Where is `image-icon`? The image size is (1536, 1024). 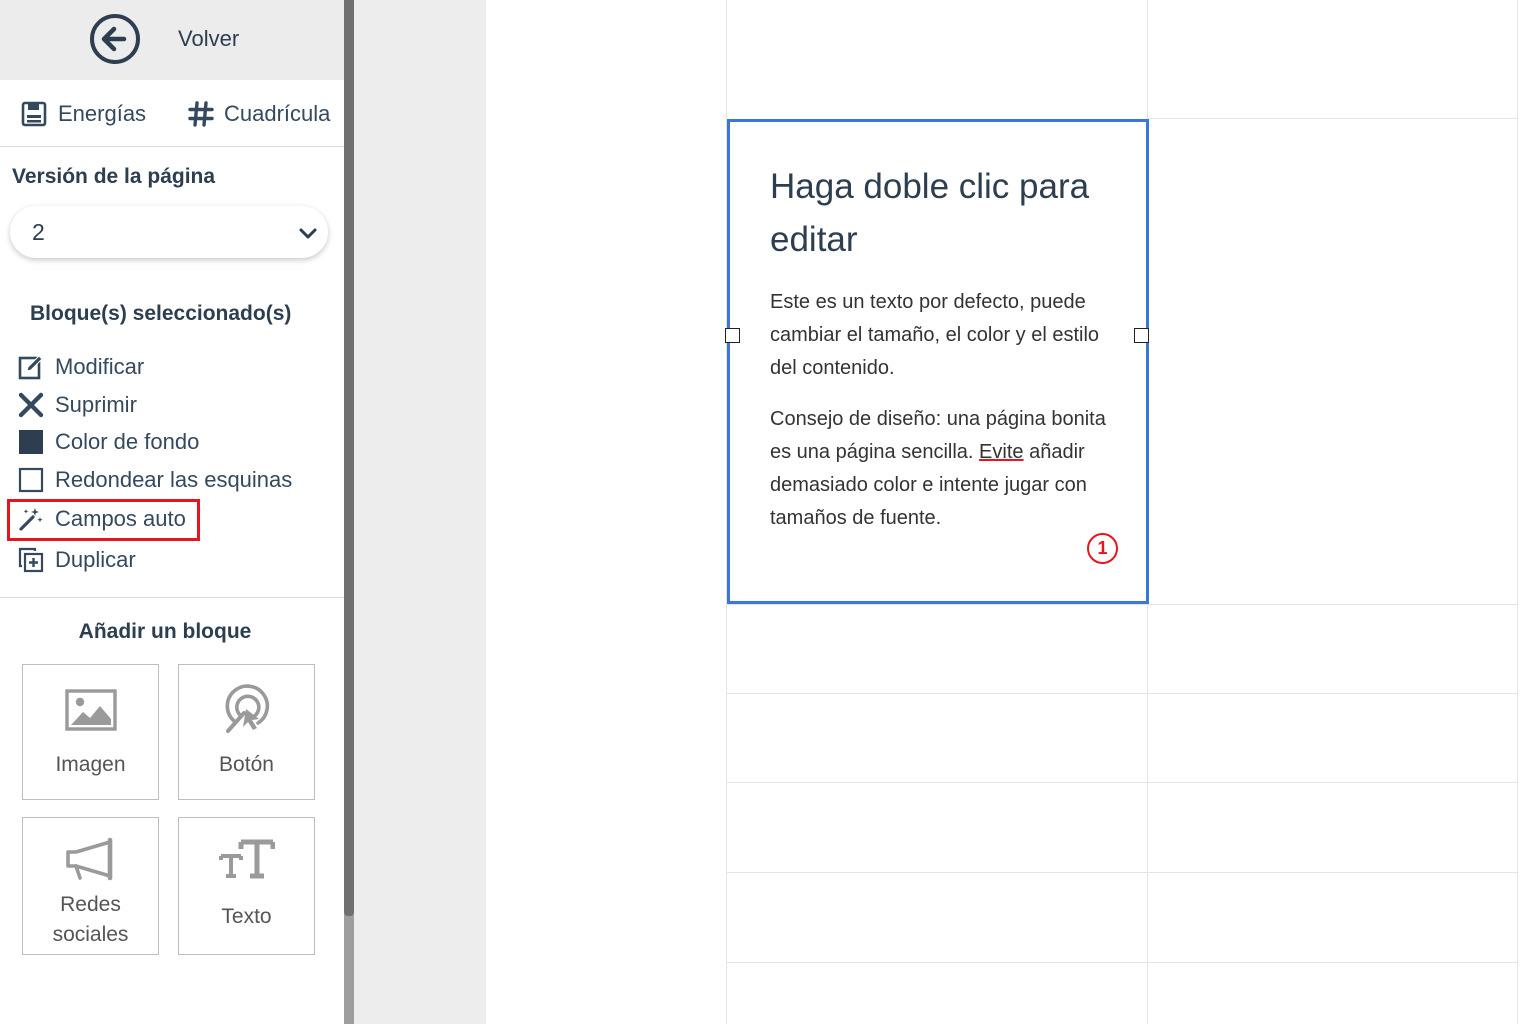
image-icon is located at coordinates (90, 710).